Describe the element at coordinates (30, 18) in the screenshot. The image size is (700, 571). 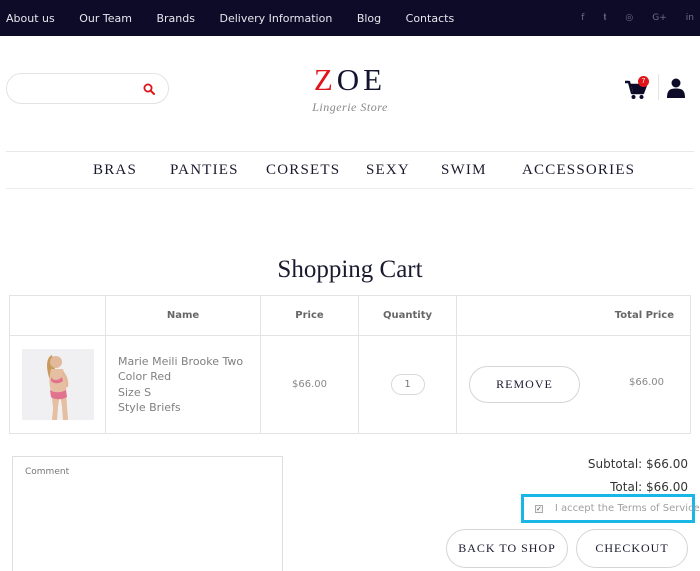
I see `nav-link-about-us: About us` at that location.